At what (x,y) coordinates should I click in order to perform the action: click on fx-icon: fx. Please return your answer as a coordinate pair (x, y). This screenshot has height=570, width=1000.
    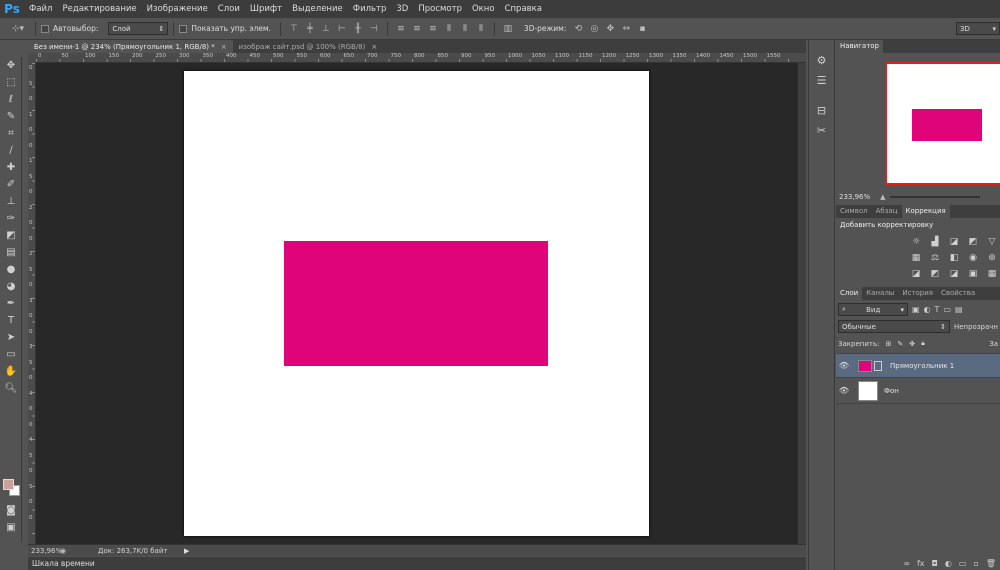
    Looking at the image, I should click on (921, 563).